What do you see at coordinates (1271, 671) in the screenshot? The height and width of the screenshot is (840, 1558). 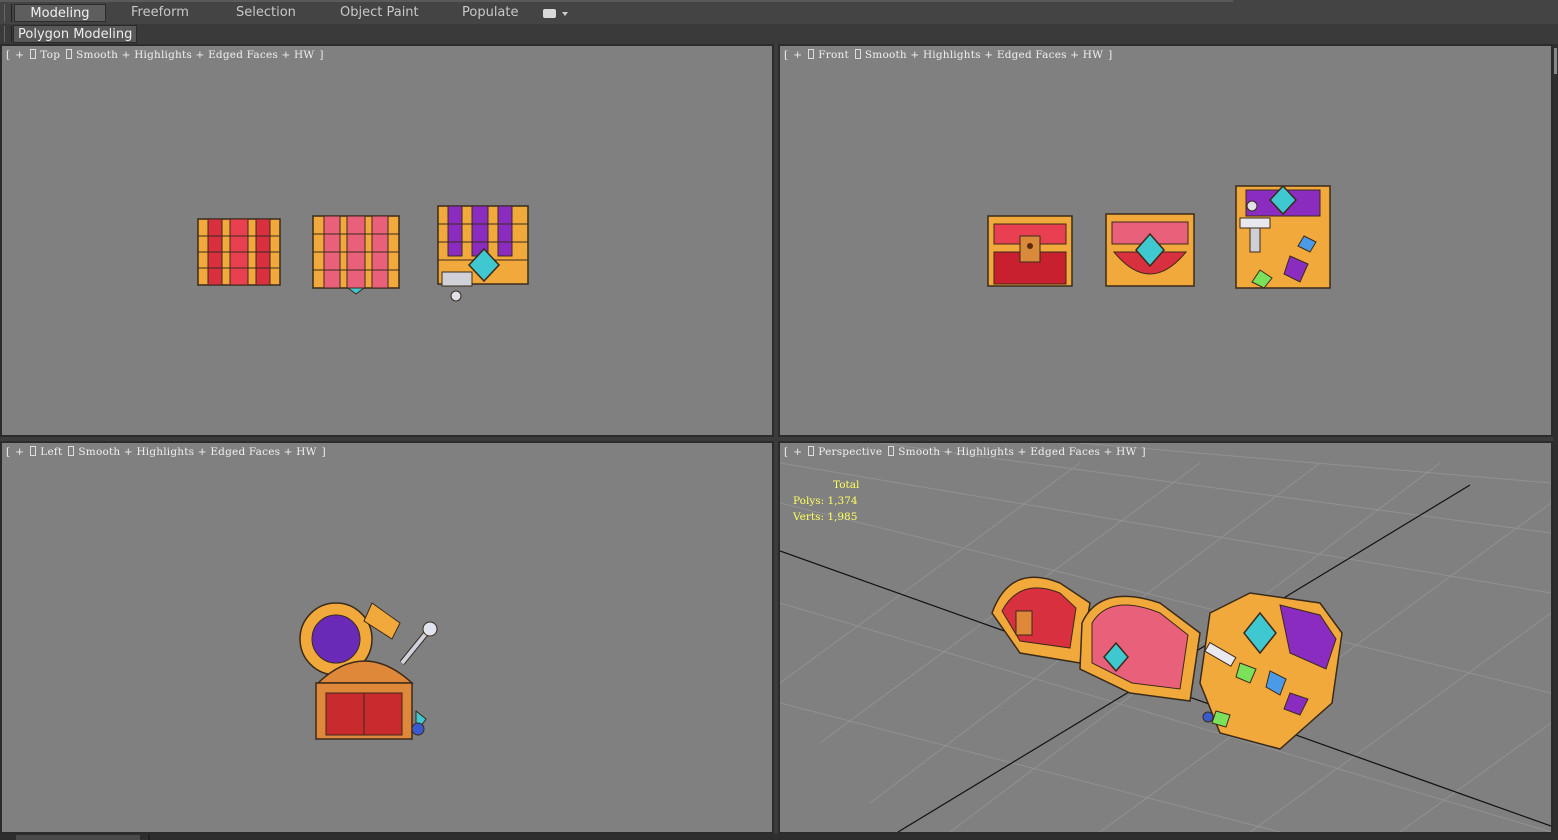 I see `chest-large-perspective` at bounding box center [1271, 671].